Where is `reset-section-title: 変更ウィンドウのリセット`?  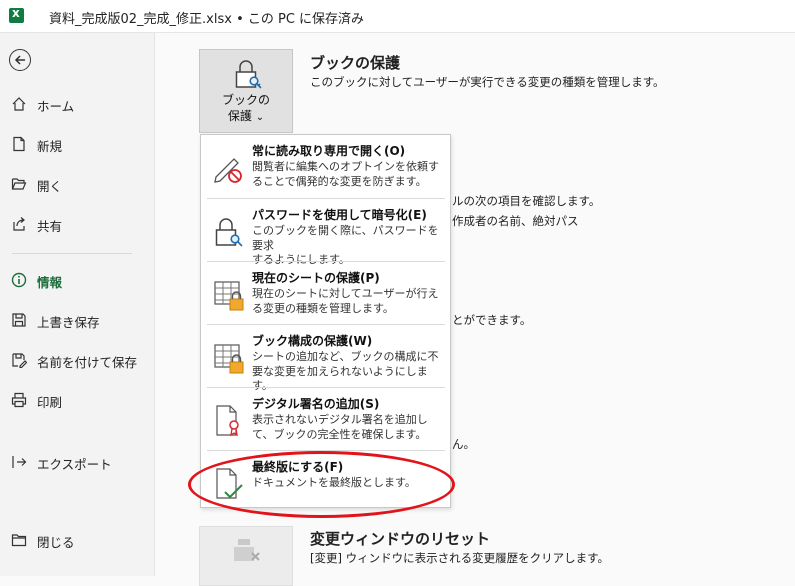
reset-section-title: 変更ウィンドウのリセット is located at coordinates (400, 539).